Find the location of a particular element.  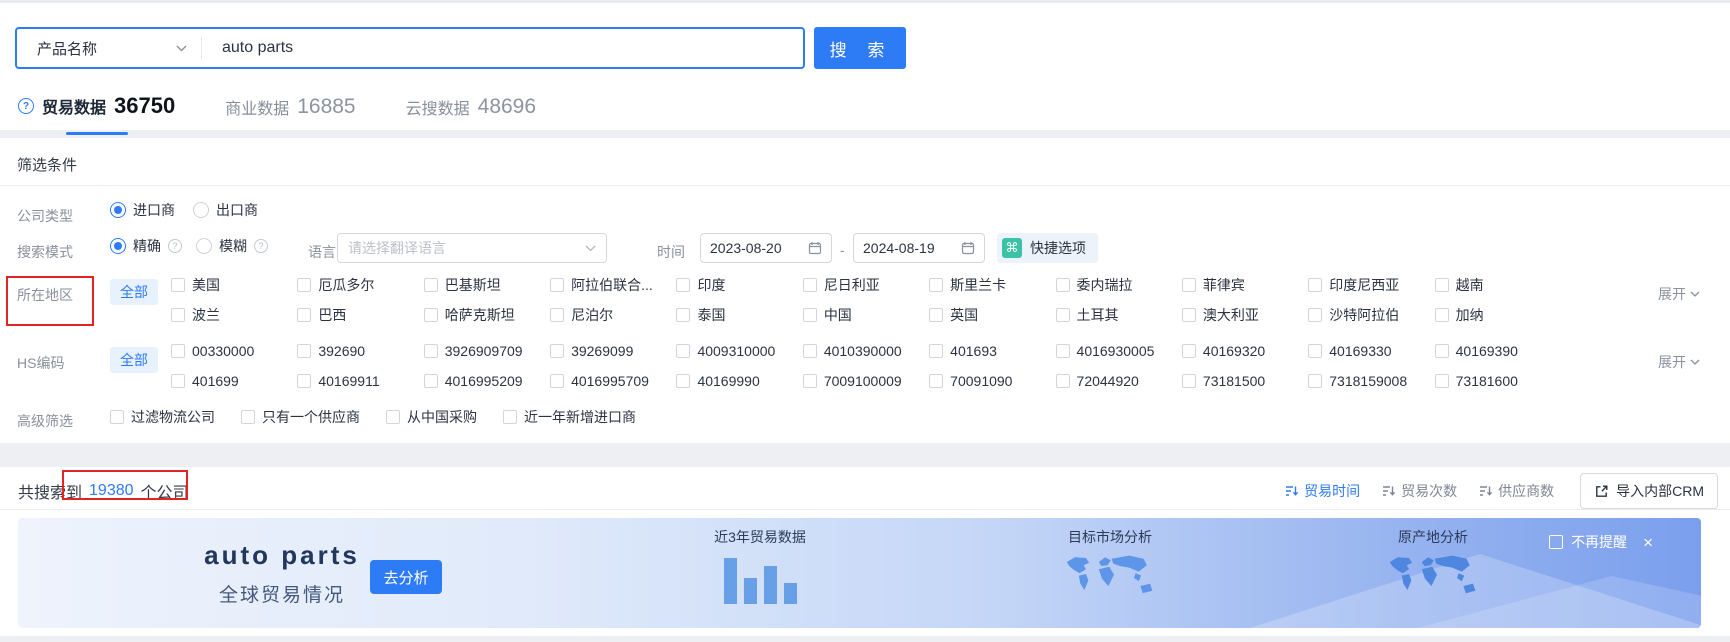

filter-checkbox-item: 00330000 is located at coordinates (234, 351).